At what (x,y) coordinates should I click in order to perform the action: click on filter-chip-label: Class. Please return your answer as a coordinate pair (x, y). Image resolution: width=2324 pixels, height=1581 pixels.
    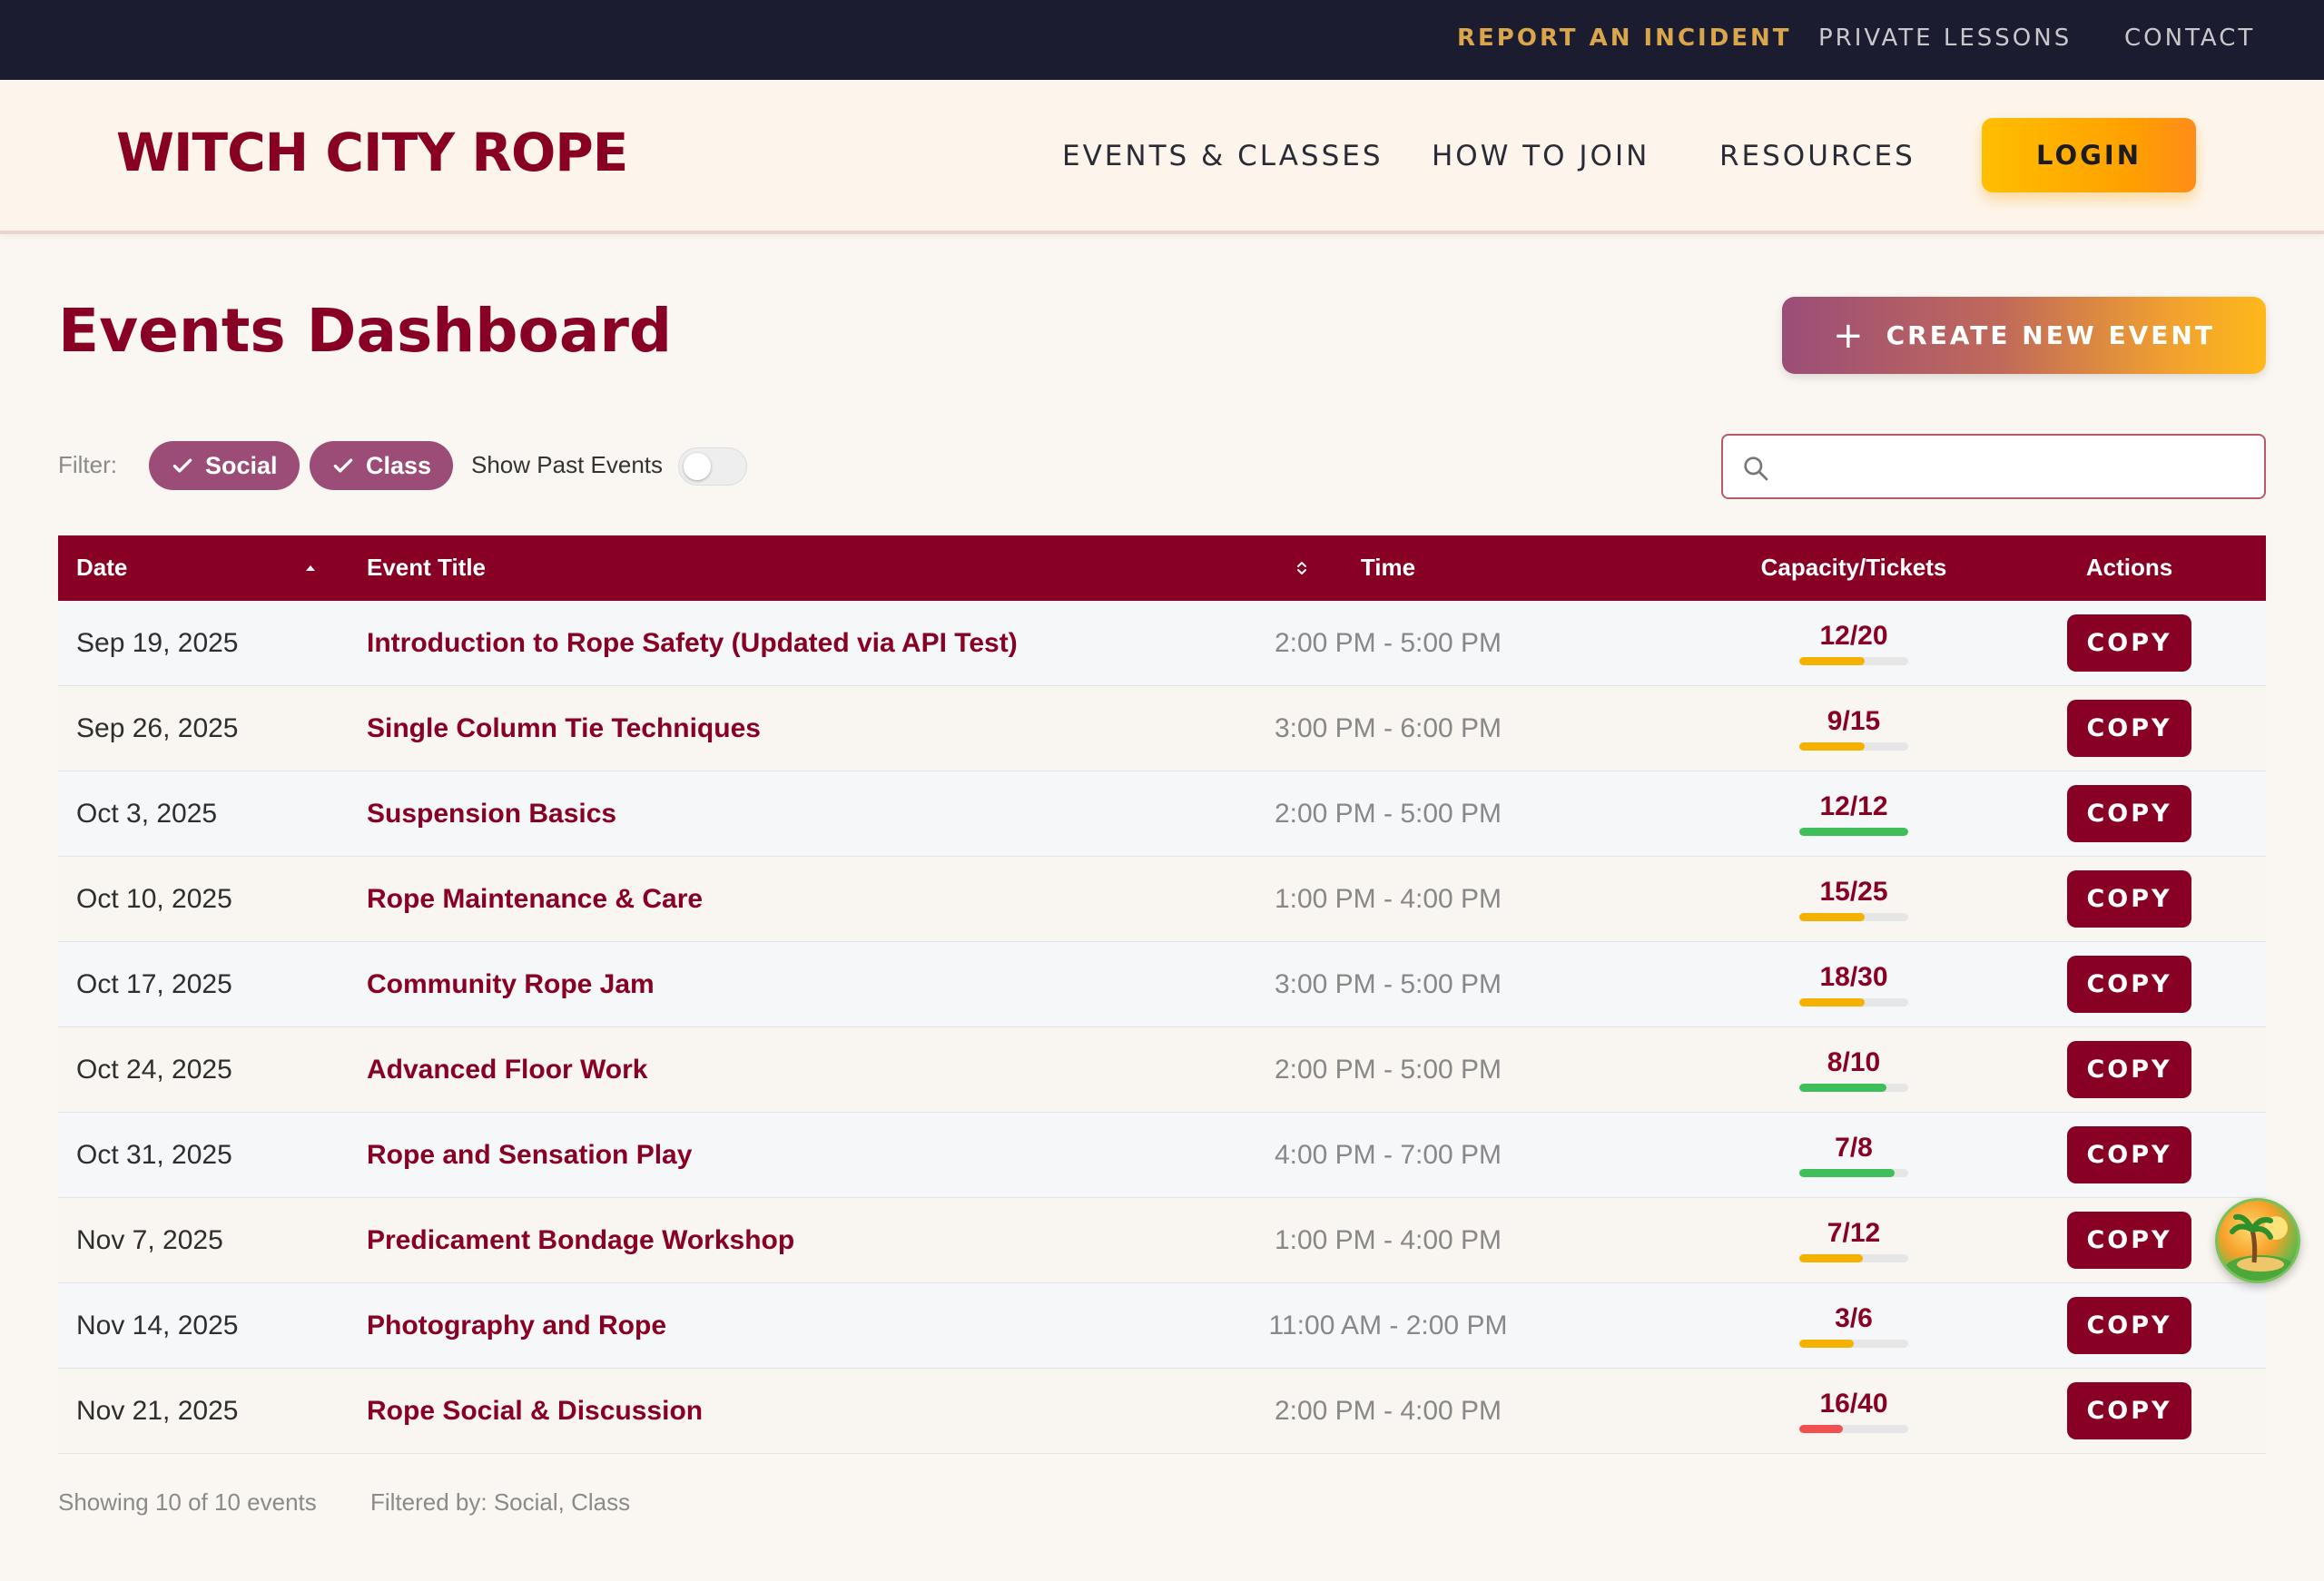
    Looking at the image, I should click on (399, 465).